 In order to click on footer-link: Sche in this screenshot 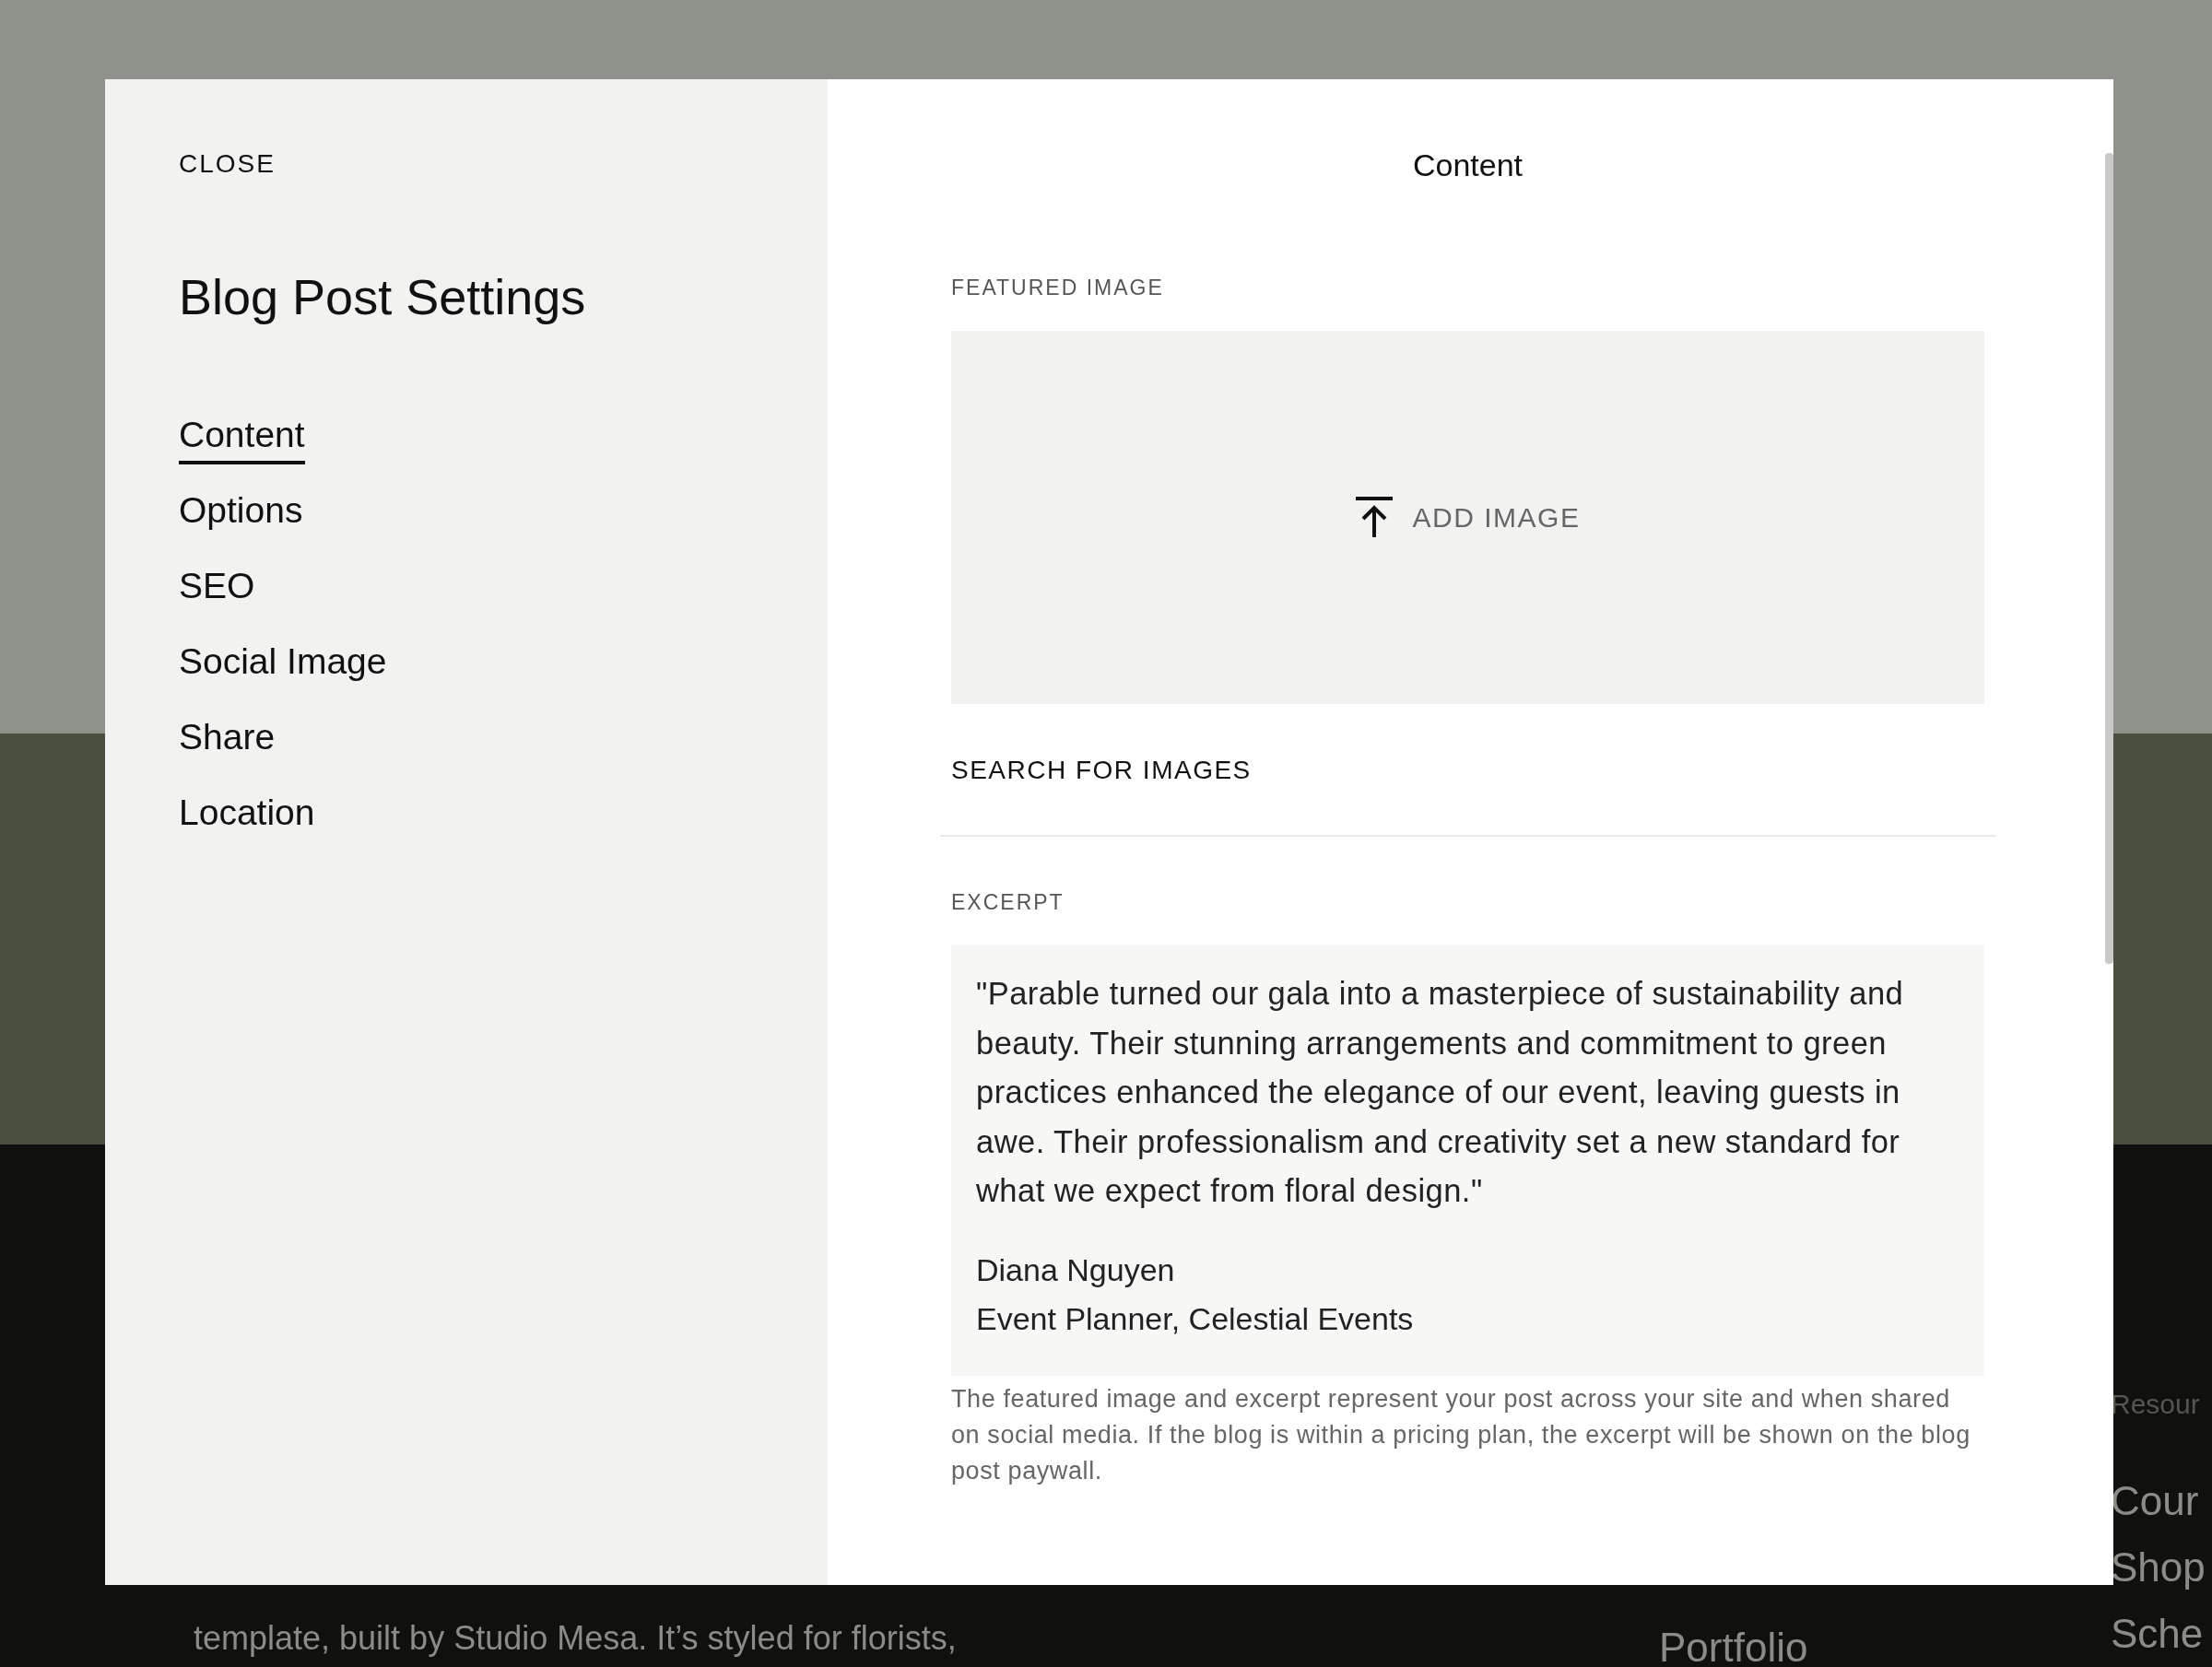, I will do `click(2157, 1634)`.